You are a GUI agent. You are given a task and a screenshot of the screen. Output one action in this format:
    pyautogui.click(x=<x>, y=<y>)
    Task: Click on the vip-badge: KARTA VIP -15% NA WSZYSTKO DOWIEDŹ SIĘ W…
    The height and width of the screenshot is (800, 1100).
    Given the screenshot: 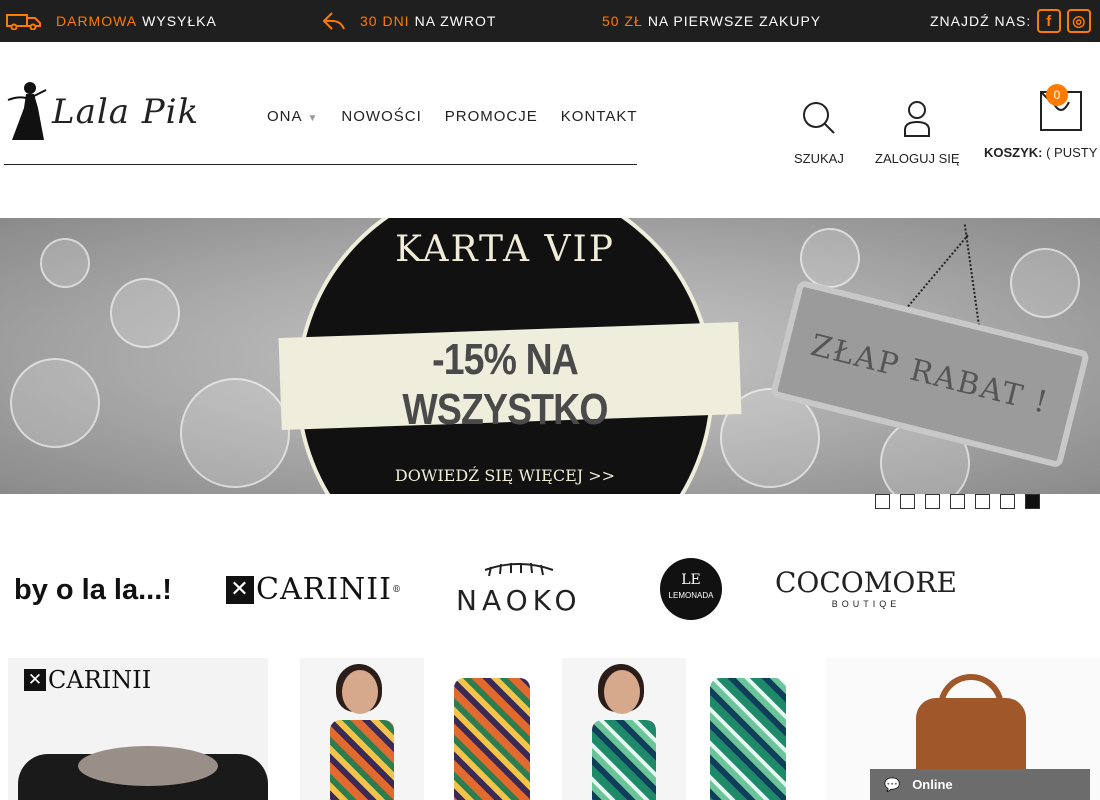 What is the action you would take?
    pyautogui.click(x=510, y=356)
    